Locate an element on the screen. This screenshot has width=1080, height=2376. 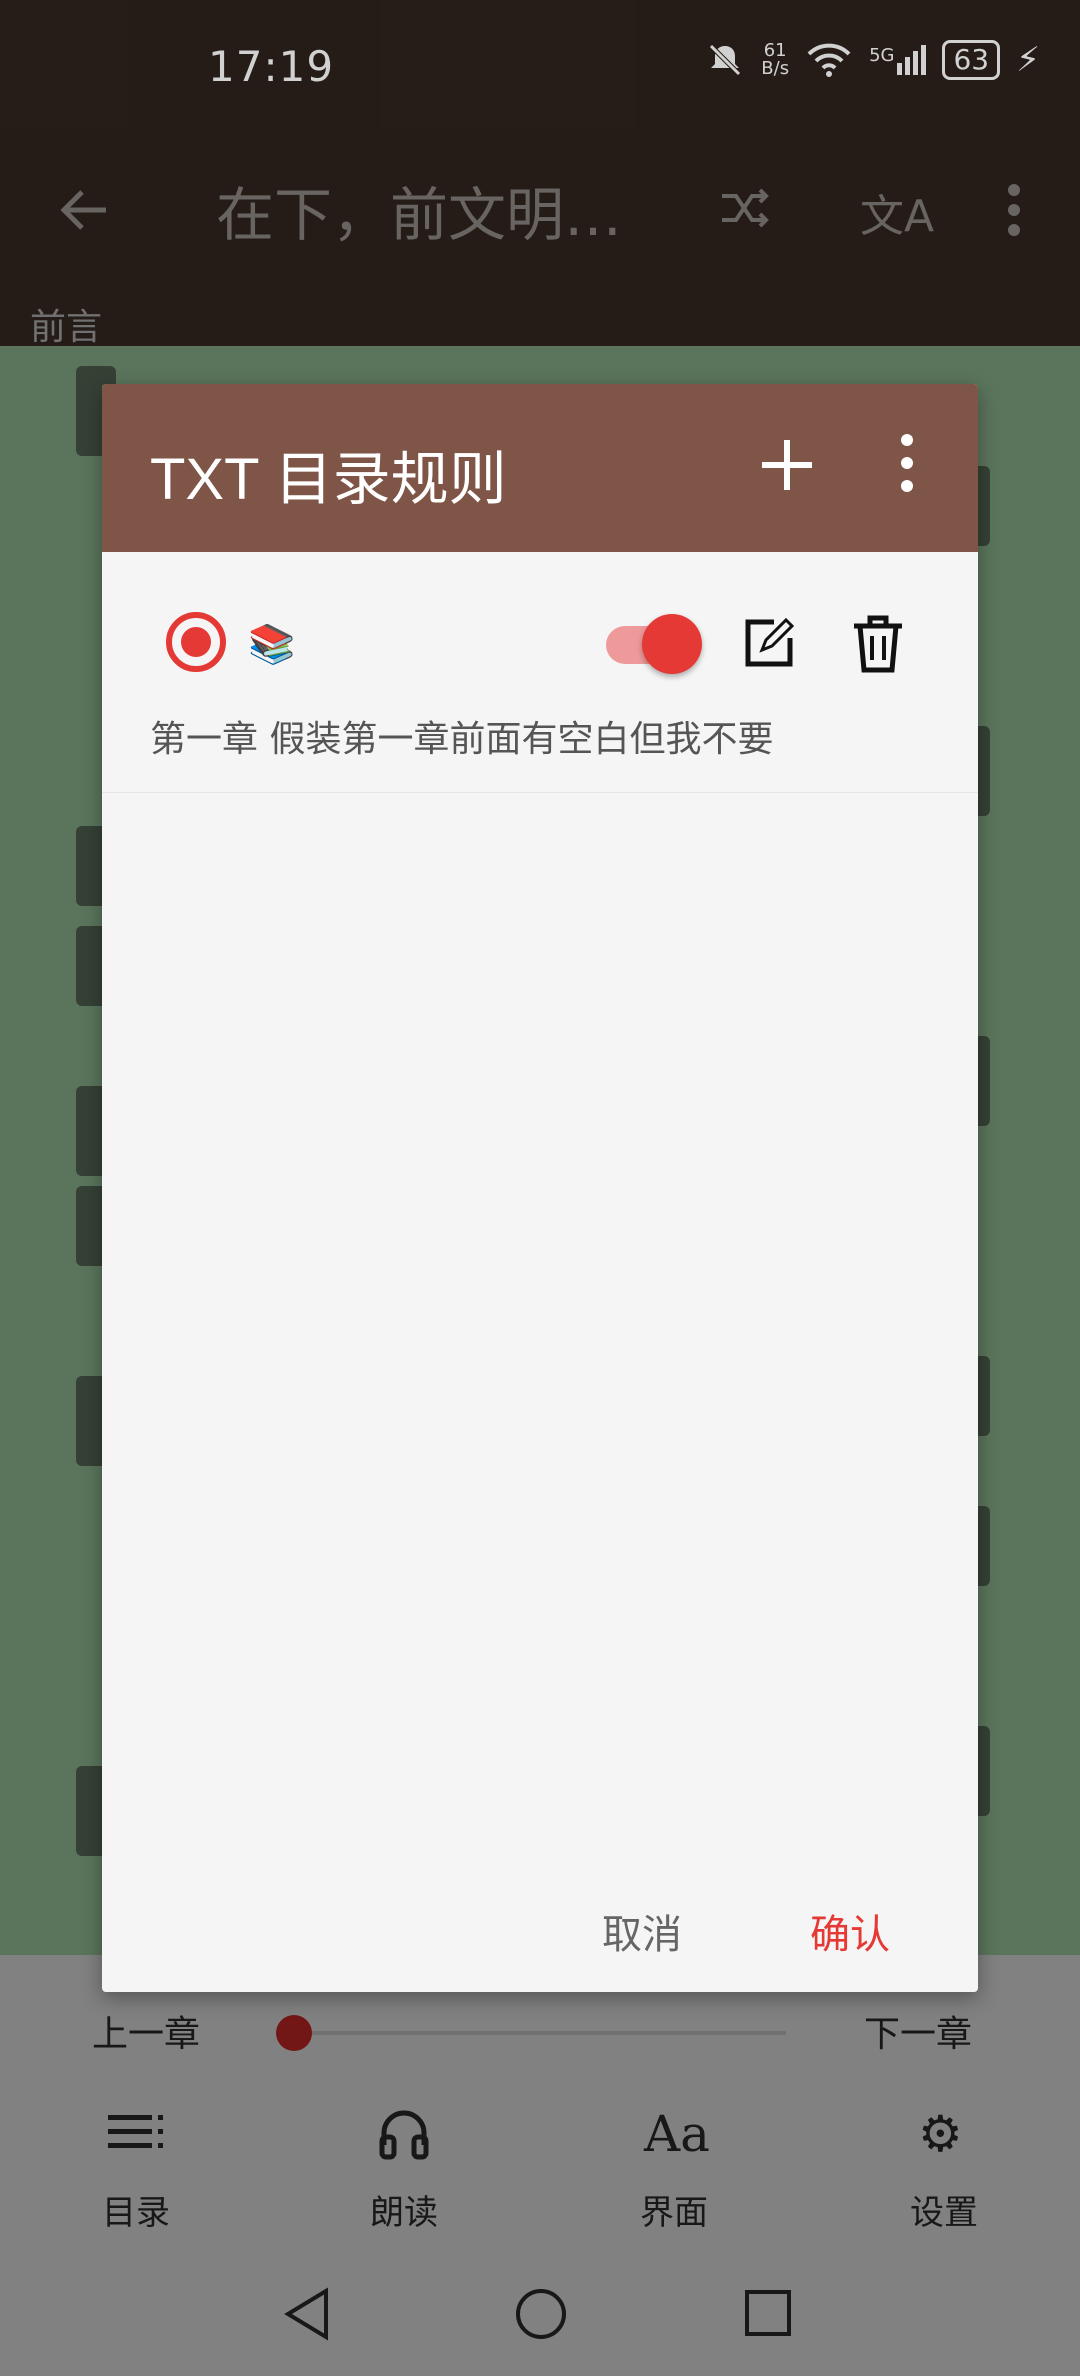
edit-icon is located at coordinates (768, 644).